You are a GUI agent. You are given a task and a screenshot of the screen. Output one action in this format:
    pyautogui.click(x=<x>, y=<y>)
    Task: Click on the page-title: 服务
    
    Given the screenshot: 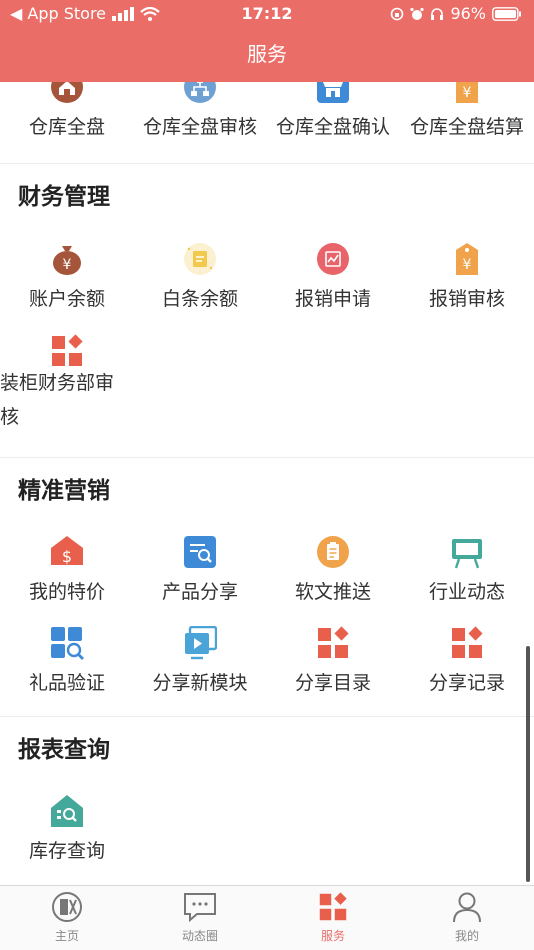 What is the action you would take?
    pyautogui.click(x=267, y=54)
    